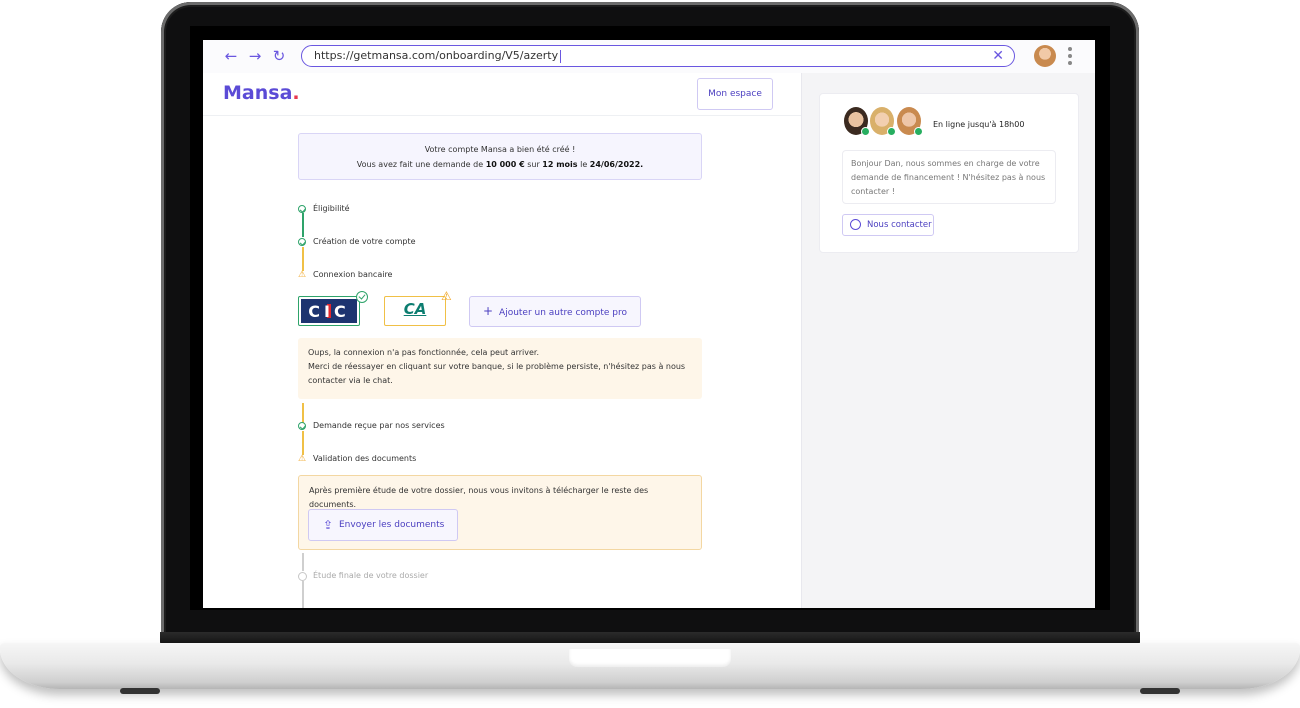 This screenshot has height=708, width=1300. I want to click on cic-logo: CIC, so click(329, 311).